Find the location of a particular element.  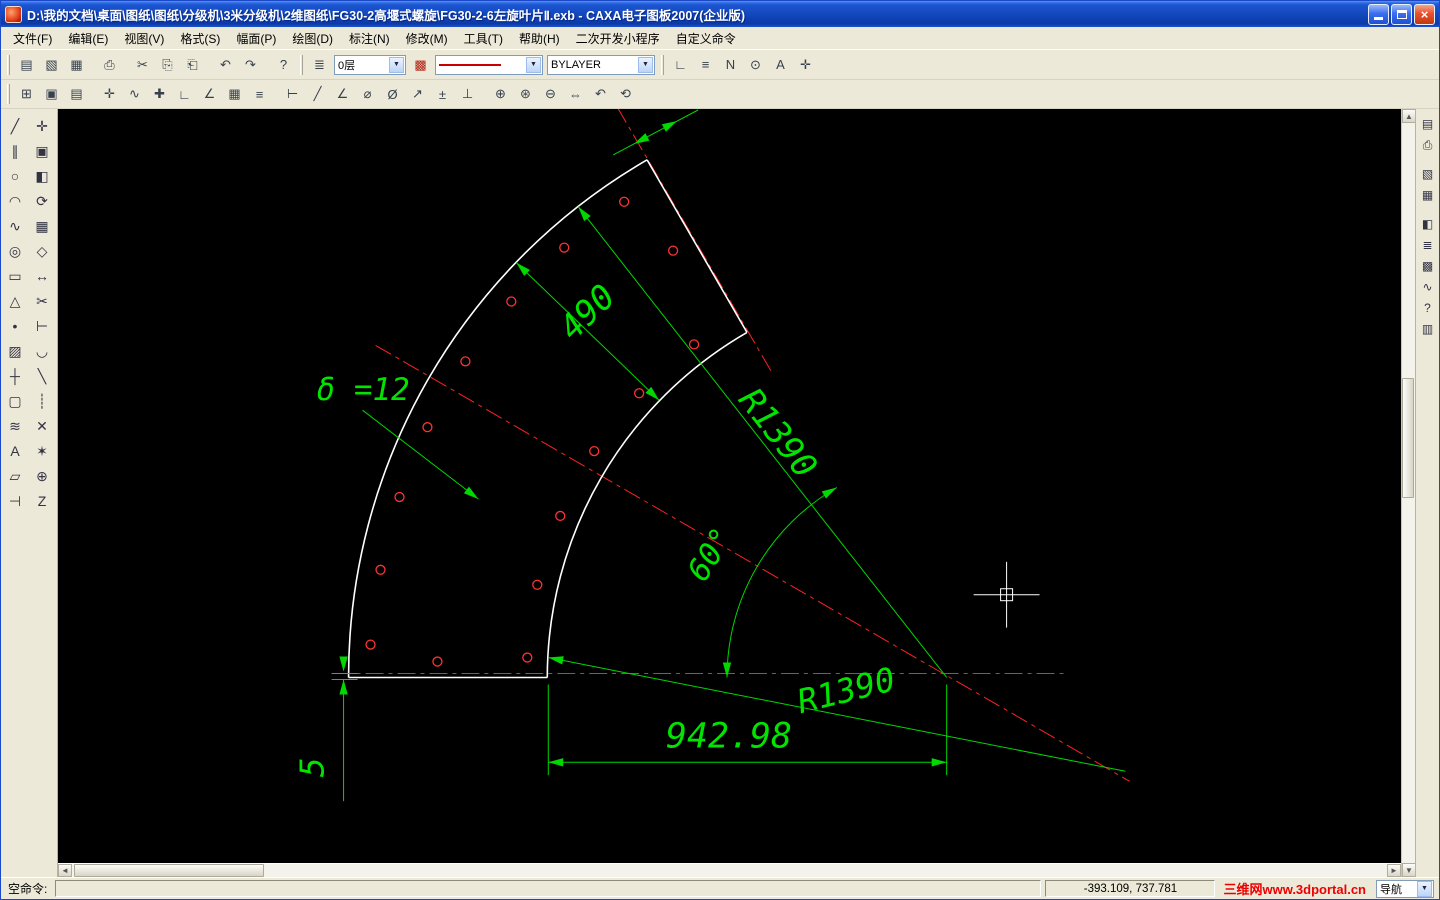

save-button: ▦ is located at coordinates (76, 65).